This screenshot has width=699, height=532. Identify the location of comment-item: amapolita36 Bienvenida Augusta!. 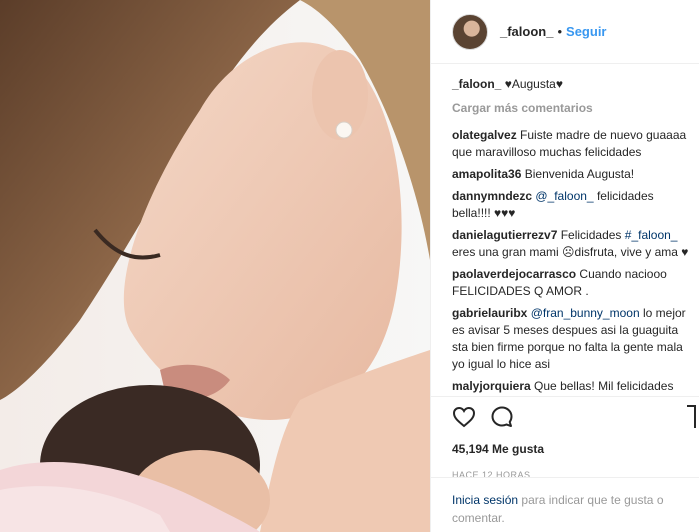
(572, 174).